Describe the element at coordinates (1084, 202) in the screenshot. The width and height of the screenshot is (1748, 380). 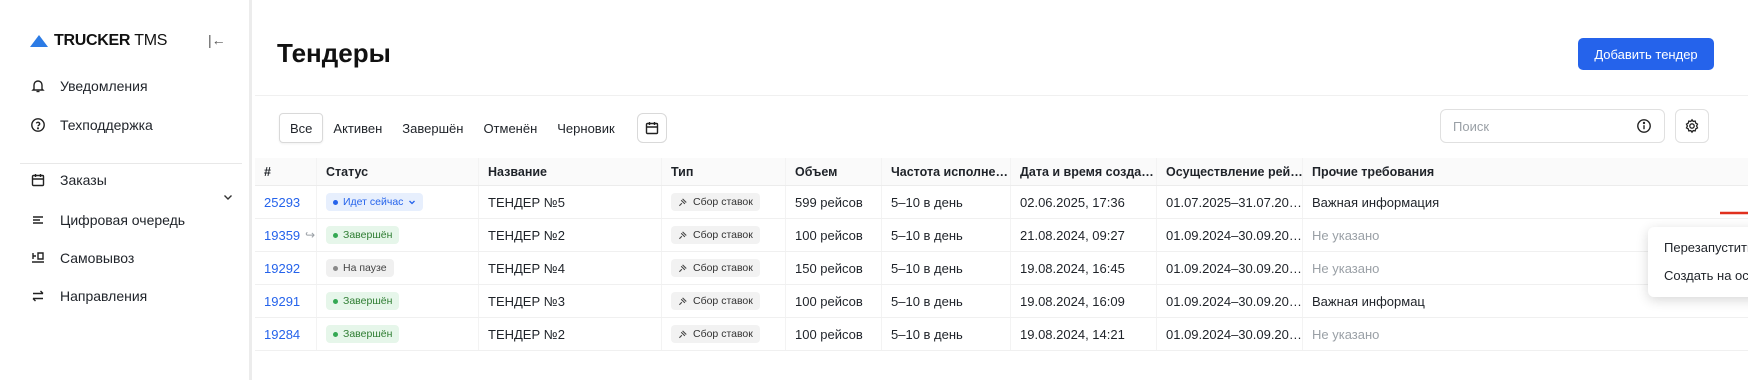
I see `created-date: 02.06.2025, 17:36` at that location.